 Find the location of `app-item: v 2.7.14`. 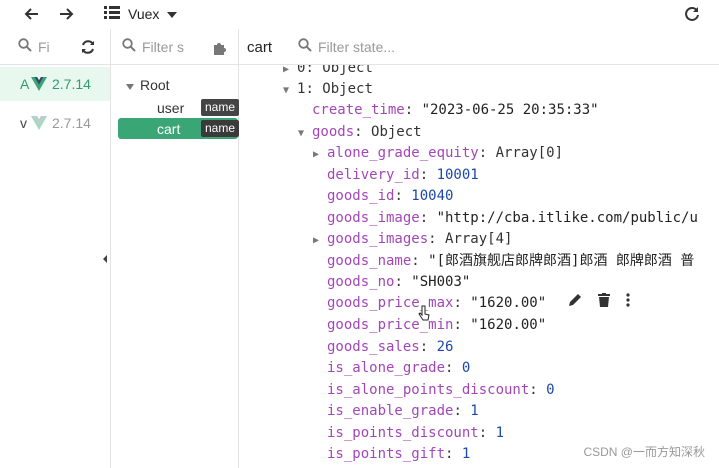

app-item: v 2.7.14 is located at coordinates (55, 123).